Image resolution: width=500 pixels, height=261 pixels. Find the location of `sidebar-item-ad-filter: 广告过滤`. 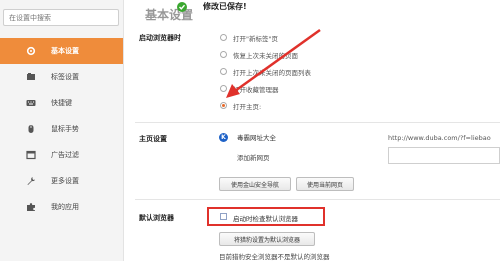

sidebar-item-ad-filter: 广告过滤 is located at coordinates (61, 155).